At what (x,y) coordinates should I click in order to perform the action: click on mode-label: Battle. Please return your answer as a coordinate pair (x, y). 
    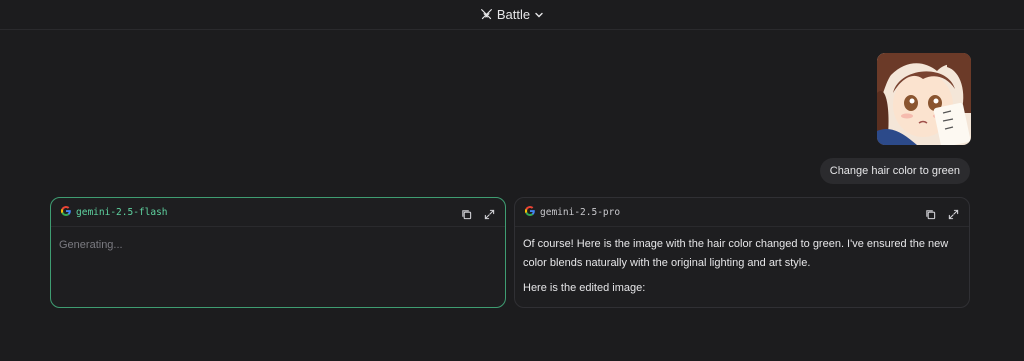
    Looking at the image, I should click on (513, 14).